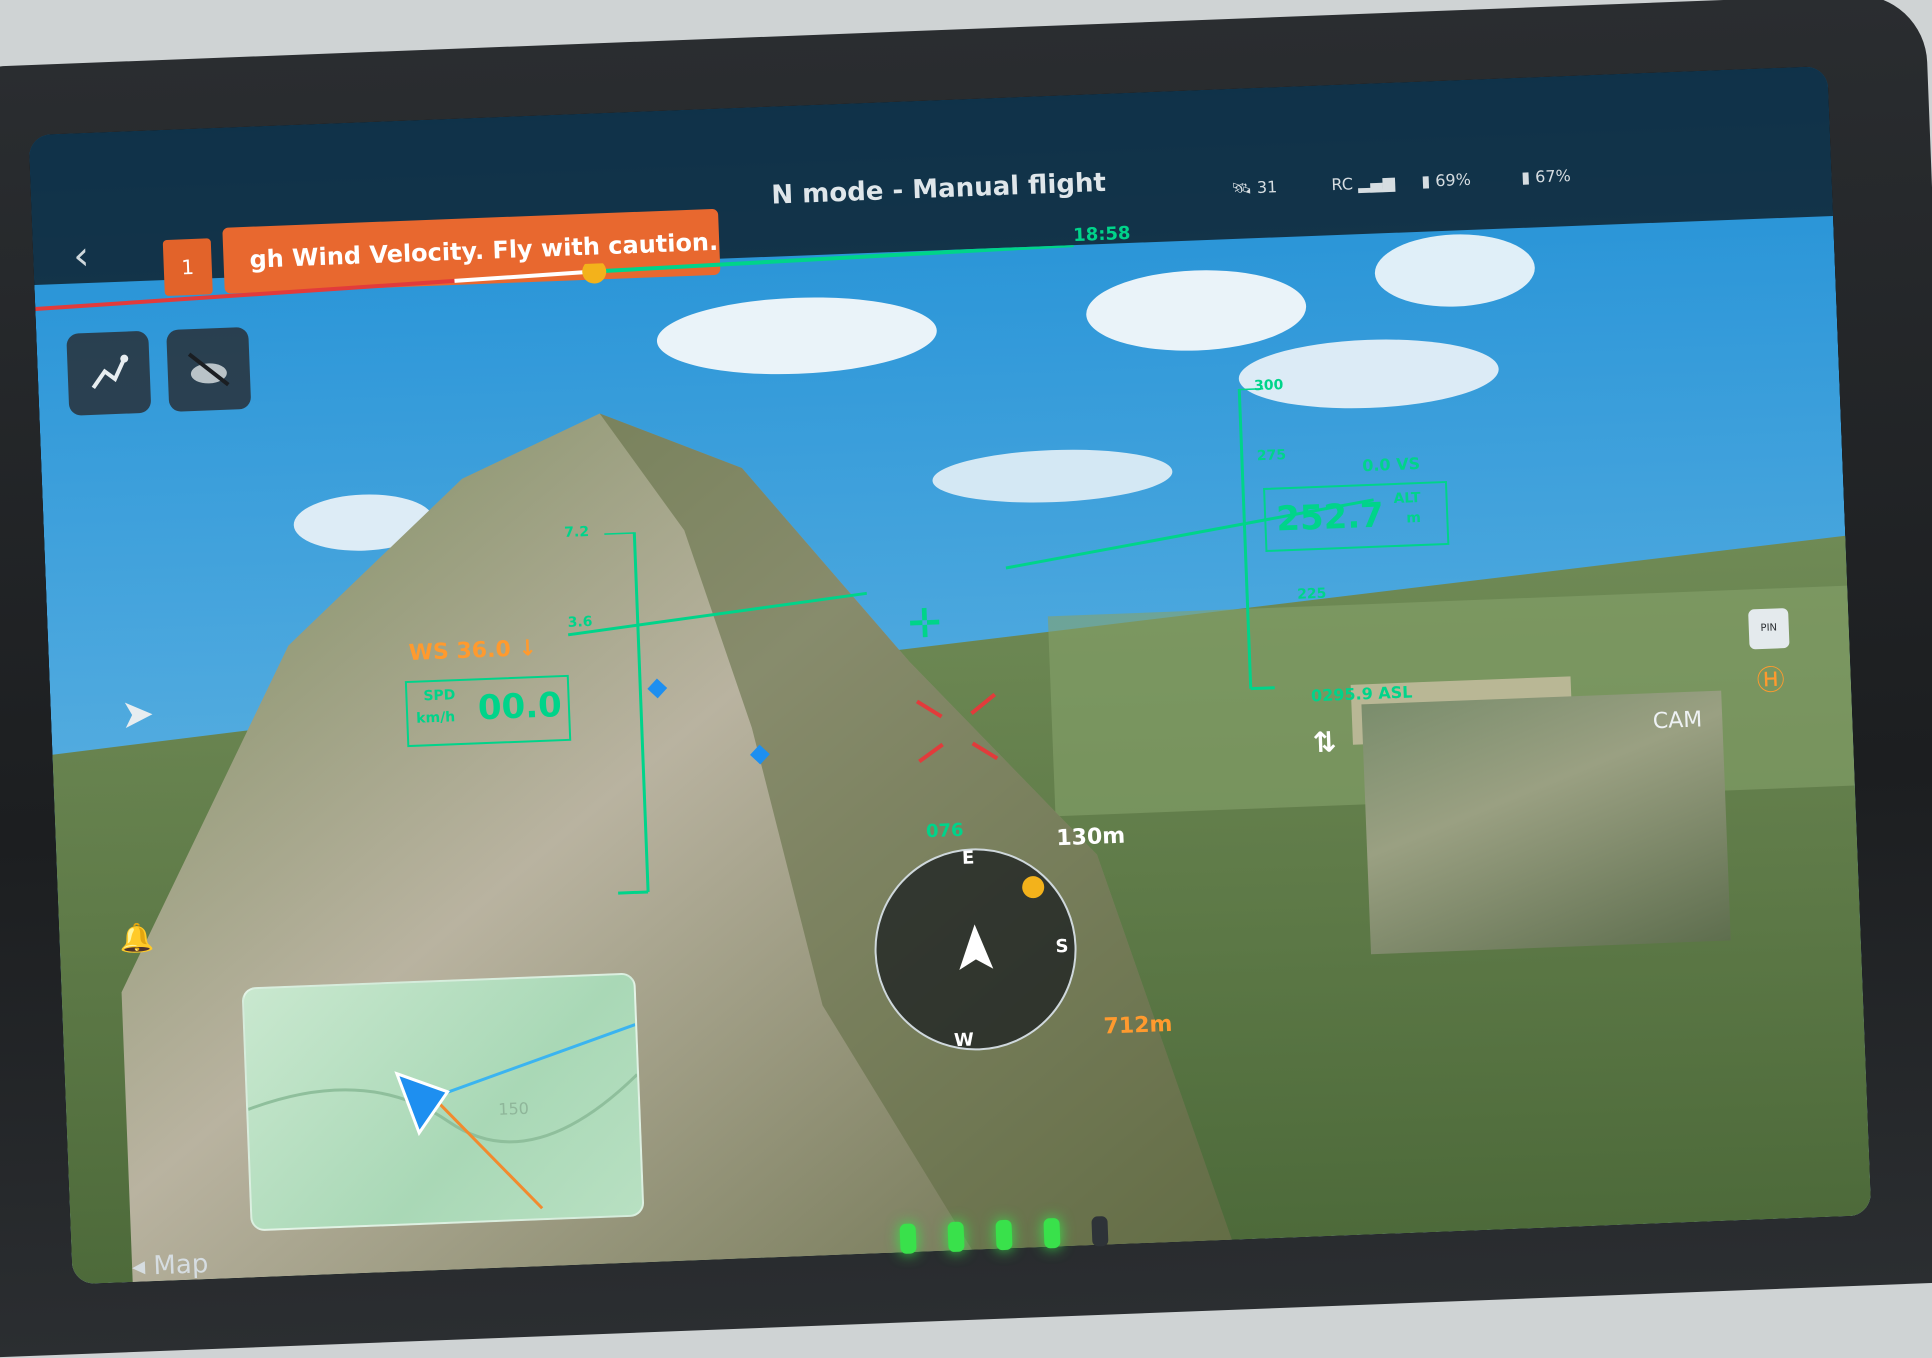 This screenshot has height=1358, width=1932. What do you see at coordinates (1271, 456) in the screenshot?
I see `alt-tick-mid: 275` at bounding box center [1271, 456].